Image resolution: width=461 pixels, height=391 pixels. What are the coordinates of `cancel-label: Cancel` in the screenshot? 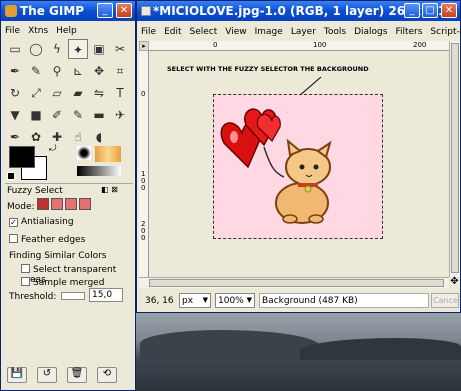 It's located at (446, 300).